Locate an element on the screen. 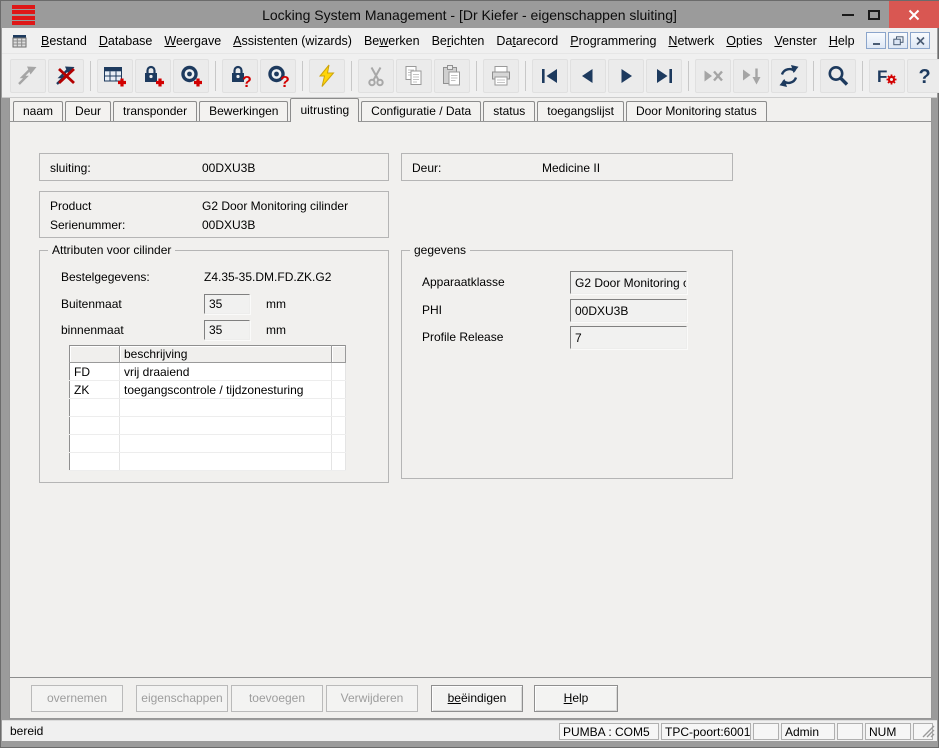 The width and height of the screenshot is (939, 748). binnenmaat-input is located at coordinates (227, 330).